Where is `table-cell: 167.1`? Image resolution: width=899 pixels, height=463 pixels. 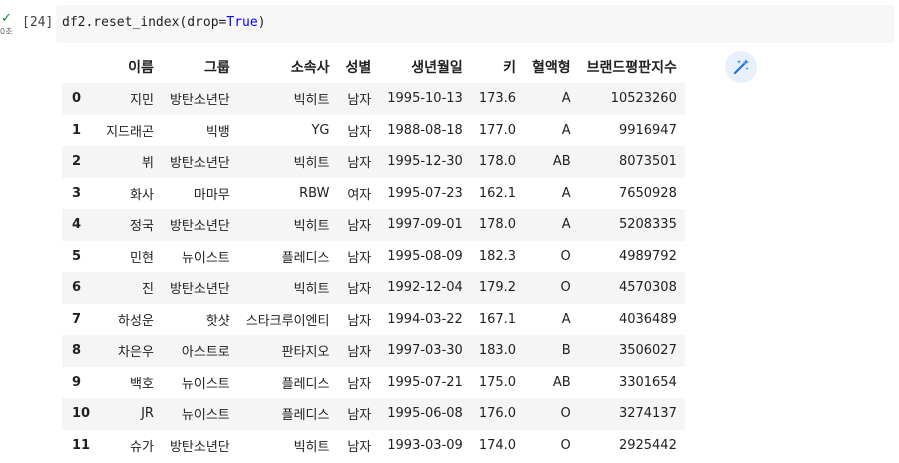
table-cell: 167.1 is located at coordinates (497, 319).